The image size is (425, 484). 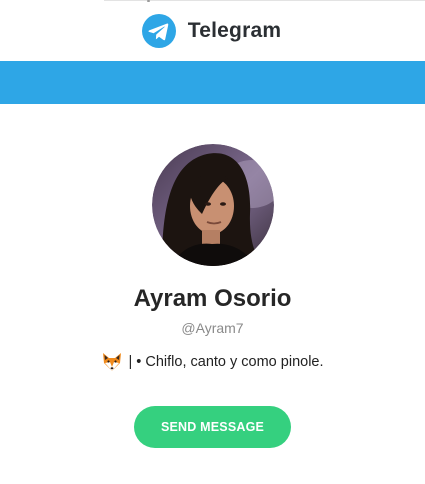 I want to click on send-message-button: SEND MESSAGE, so click(x=212, y=427).